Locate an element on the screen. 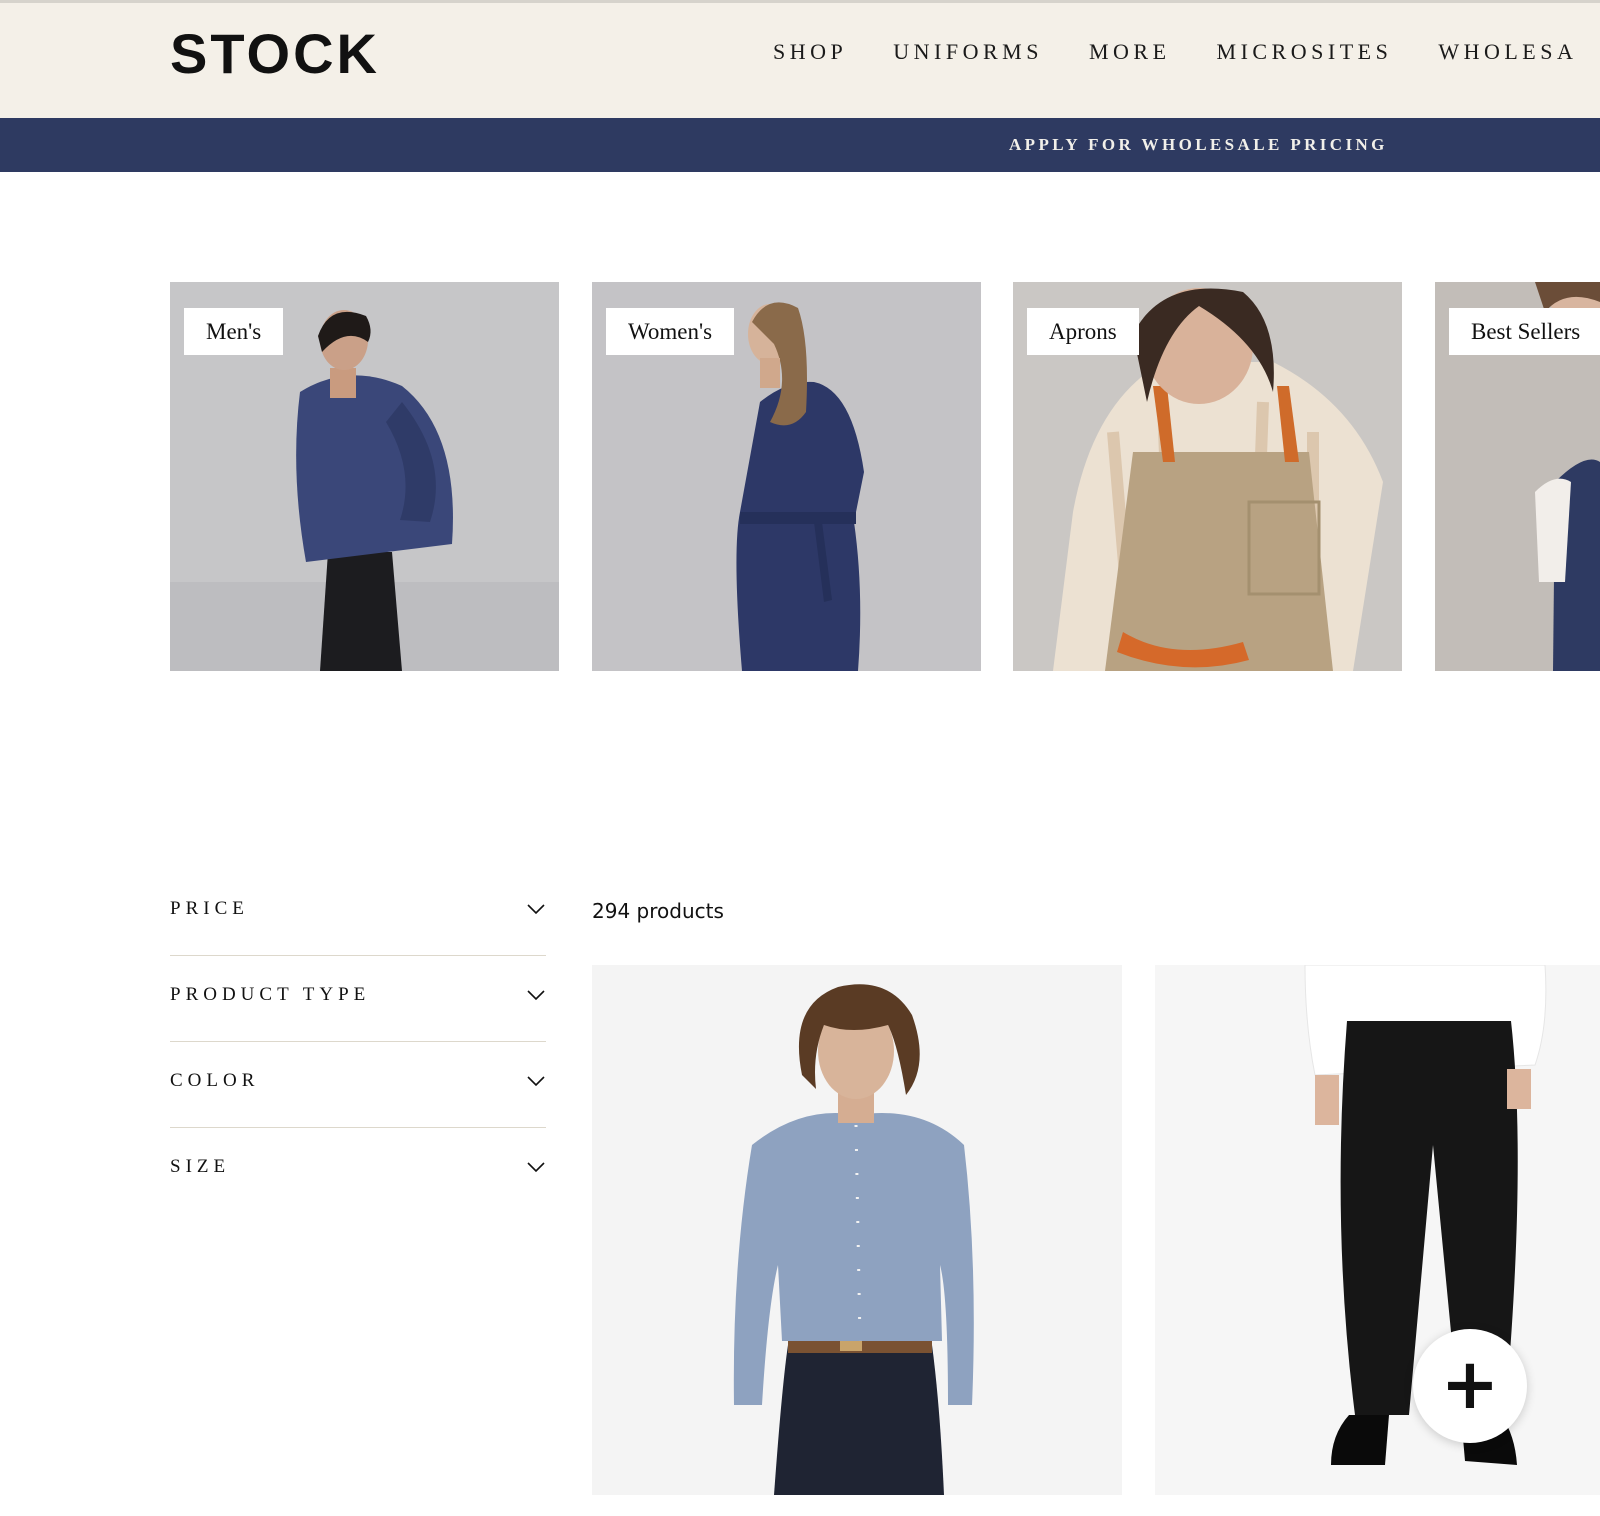  logo: STOCK is located at coordinates (275, 54).